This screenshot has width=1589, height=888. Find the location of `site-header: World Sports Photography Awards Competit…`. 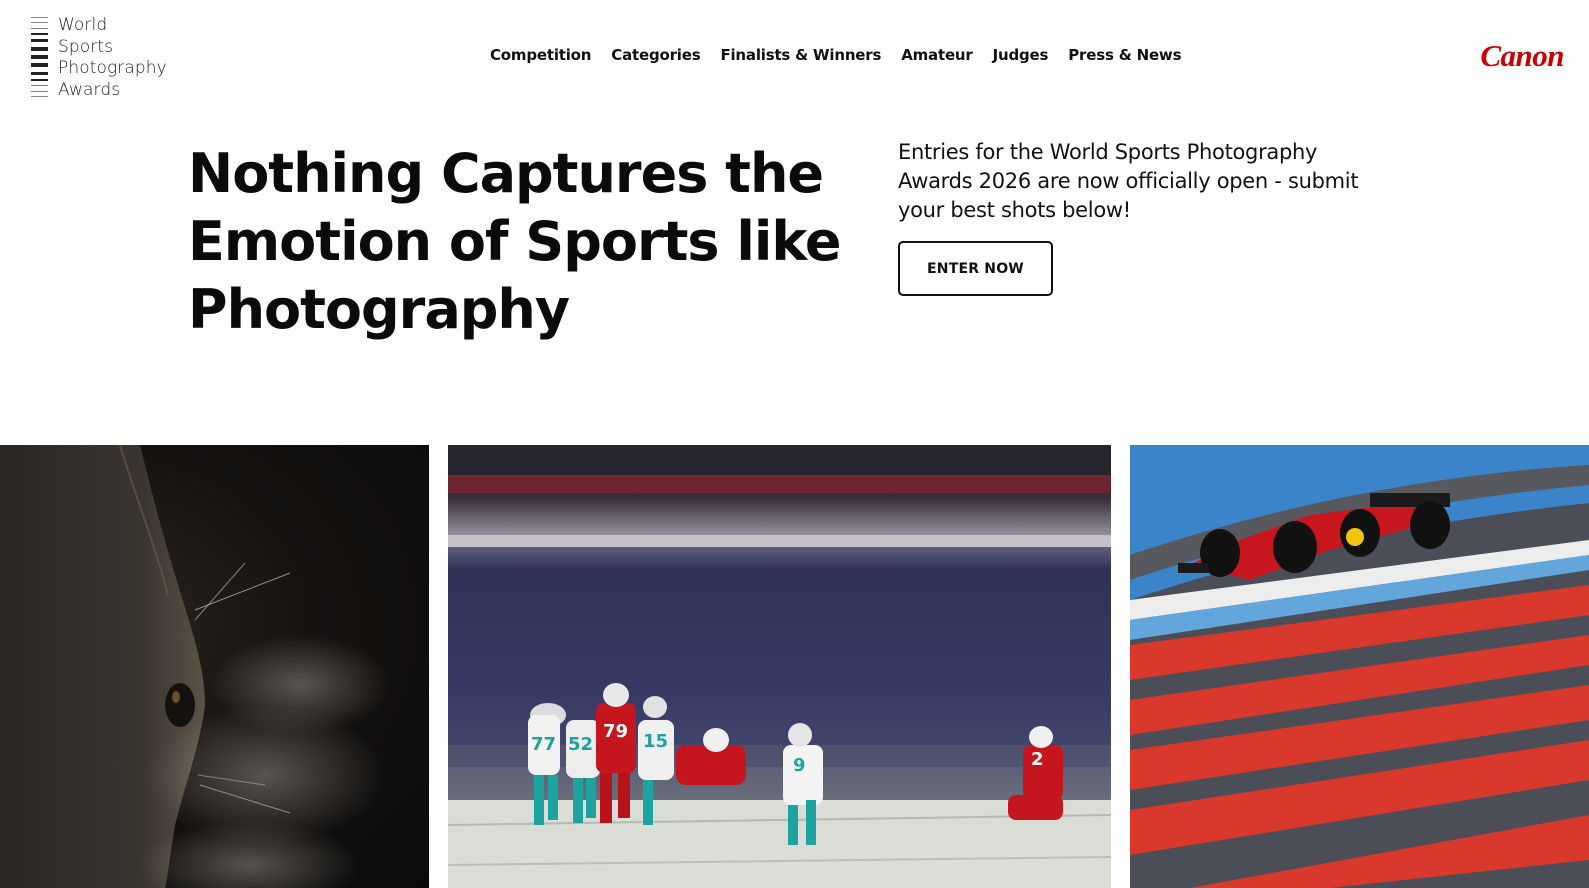

site-header: World Sports Photography Awards Competit… is located at coordinates (794, 56).